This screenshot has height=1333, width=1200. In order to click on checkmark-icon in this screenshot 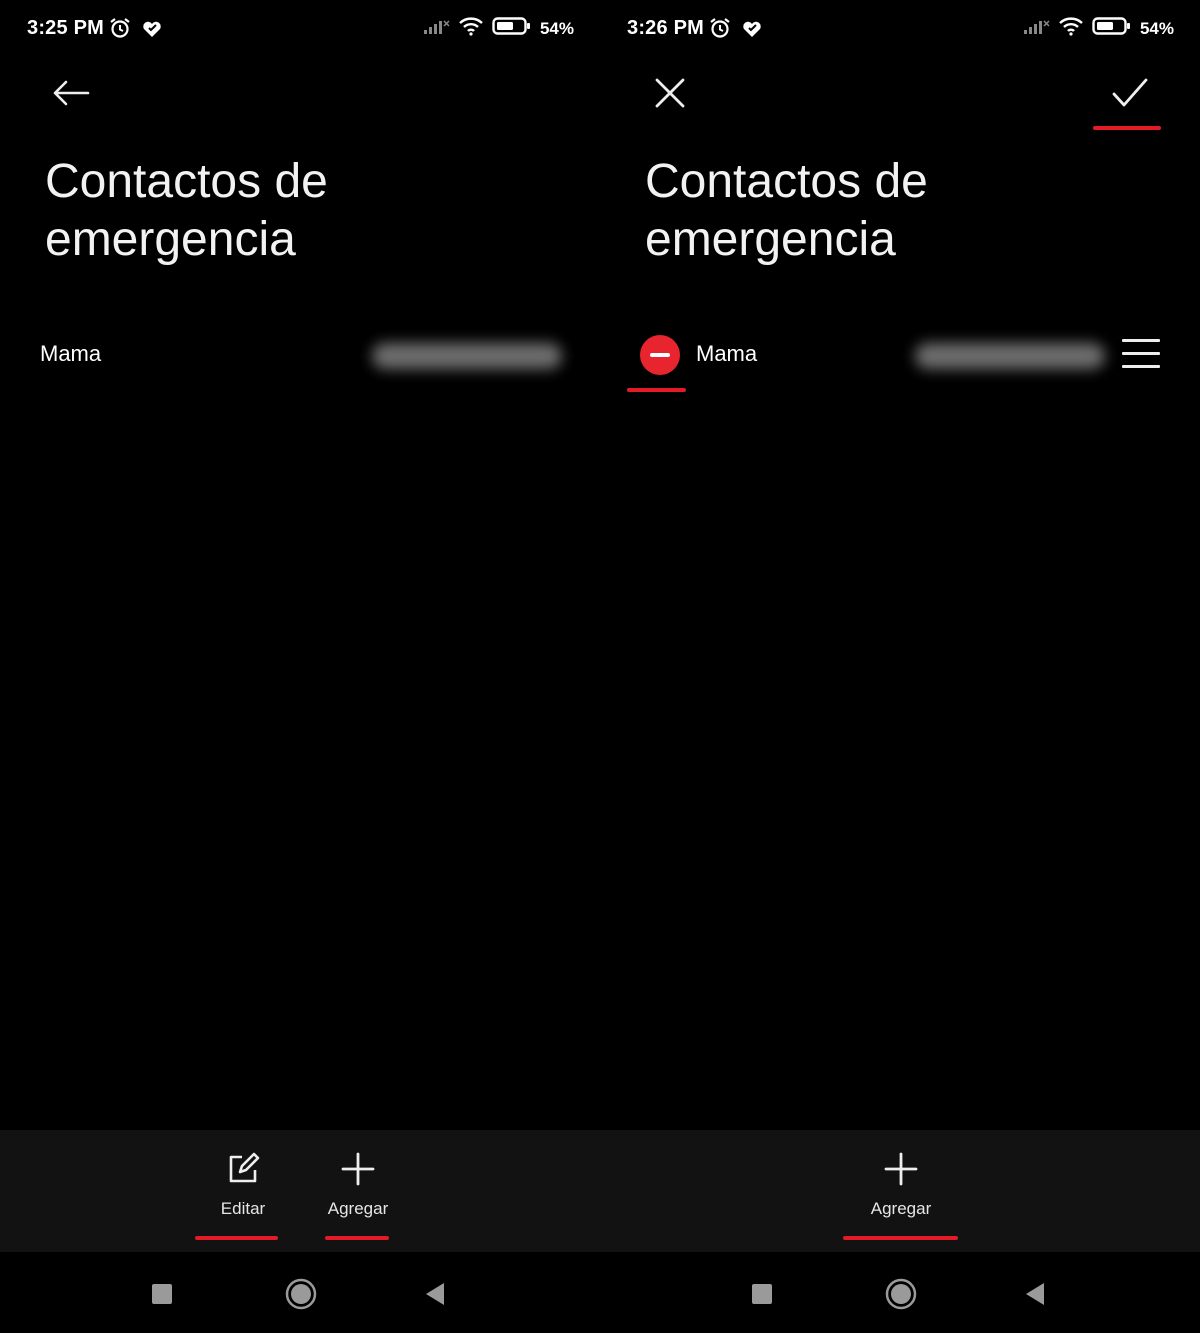, I will do `click(1130, 95)`.